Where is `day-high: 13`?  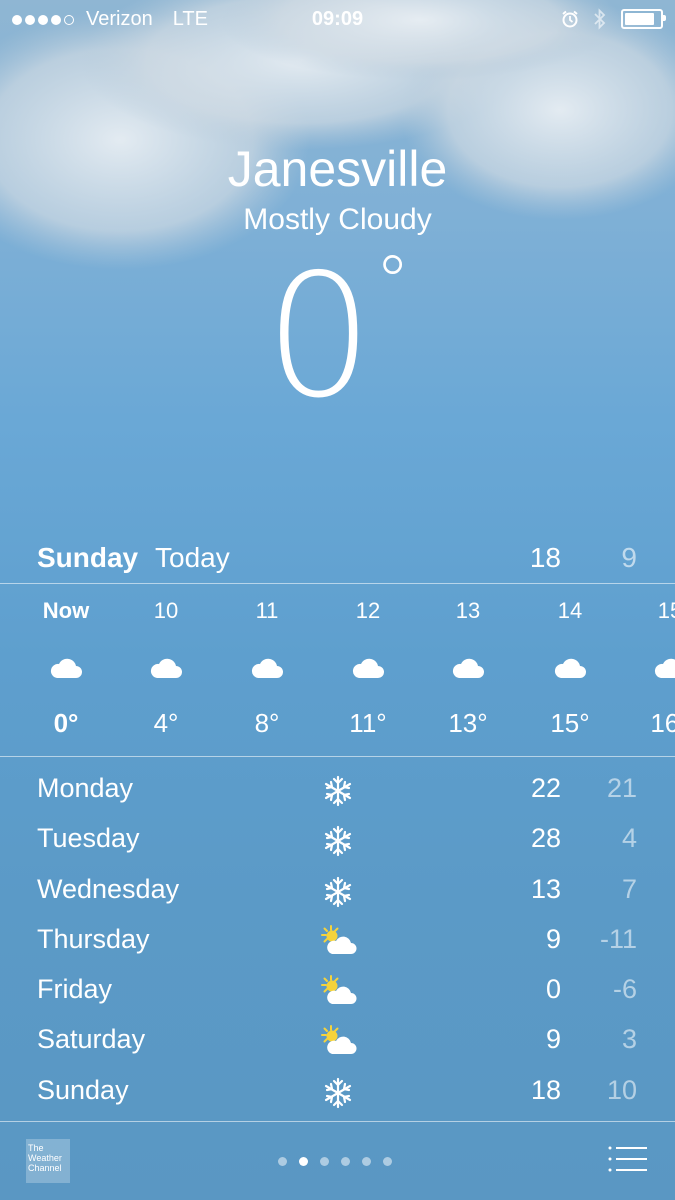 day-high: 13 is located at coordinates (545, 888).